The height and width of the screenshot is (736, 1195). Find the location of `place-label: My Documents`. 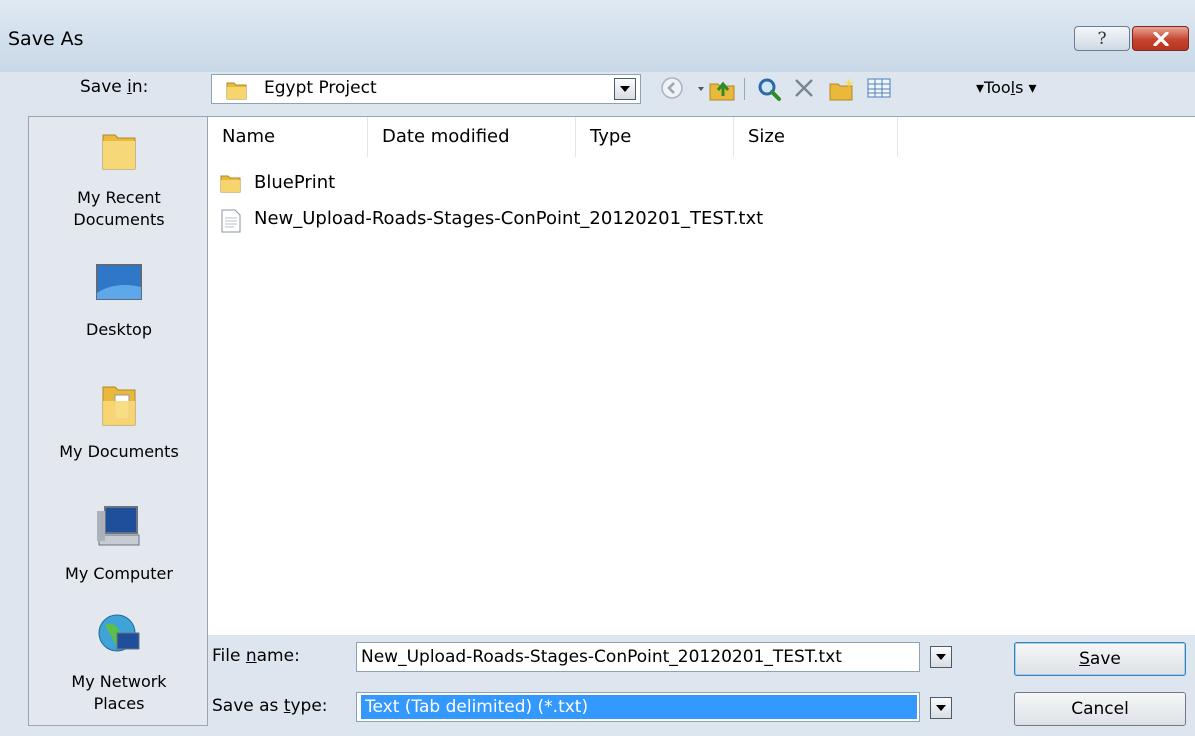

place-label: My Documents is located at coordinates (119, 451).